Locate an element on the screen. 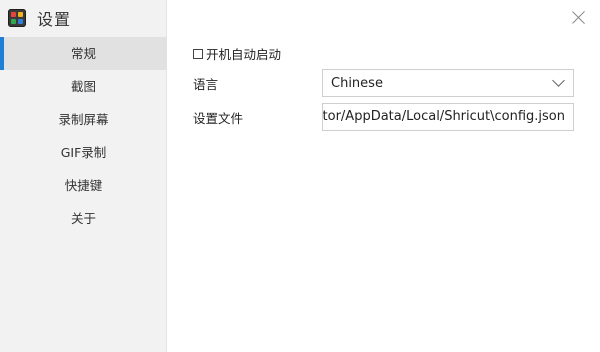 The width and height of the screenshot is (600, 352). chevron-down-icon is located at coordinates (558, 80).